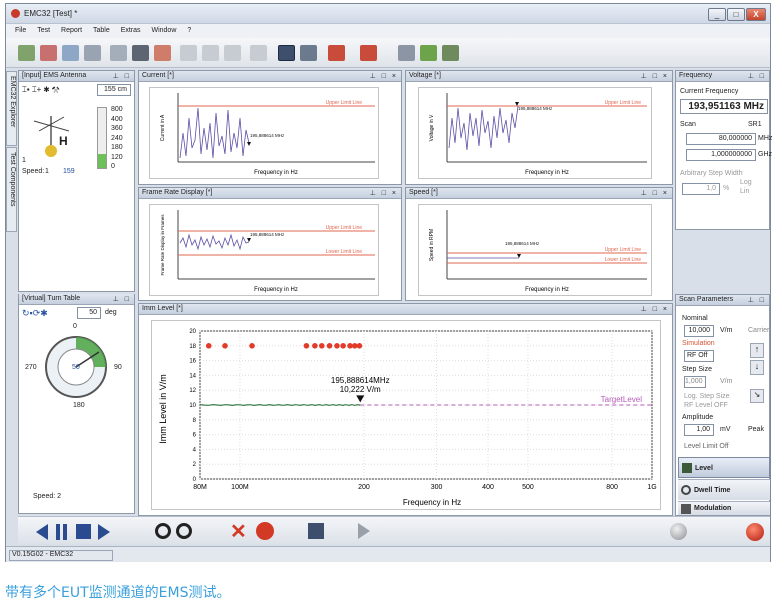 This screenshot has height=605, width=776. Describe the element at coordinates (184, 531) in the screenshot. I see `rotate-cw-icon` at that location.